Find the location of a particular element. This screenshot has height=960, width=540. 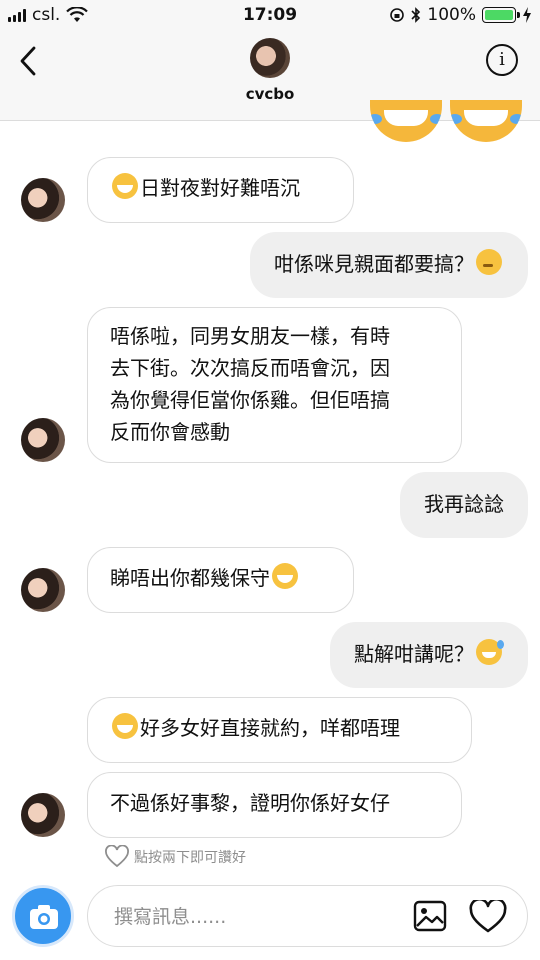

message-text: 我再諗諗 is located at coordinates (464, 504).